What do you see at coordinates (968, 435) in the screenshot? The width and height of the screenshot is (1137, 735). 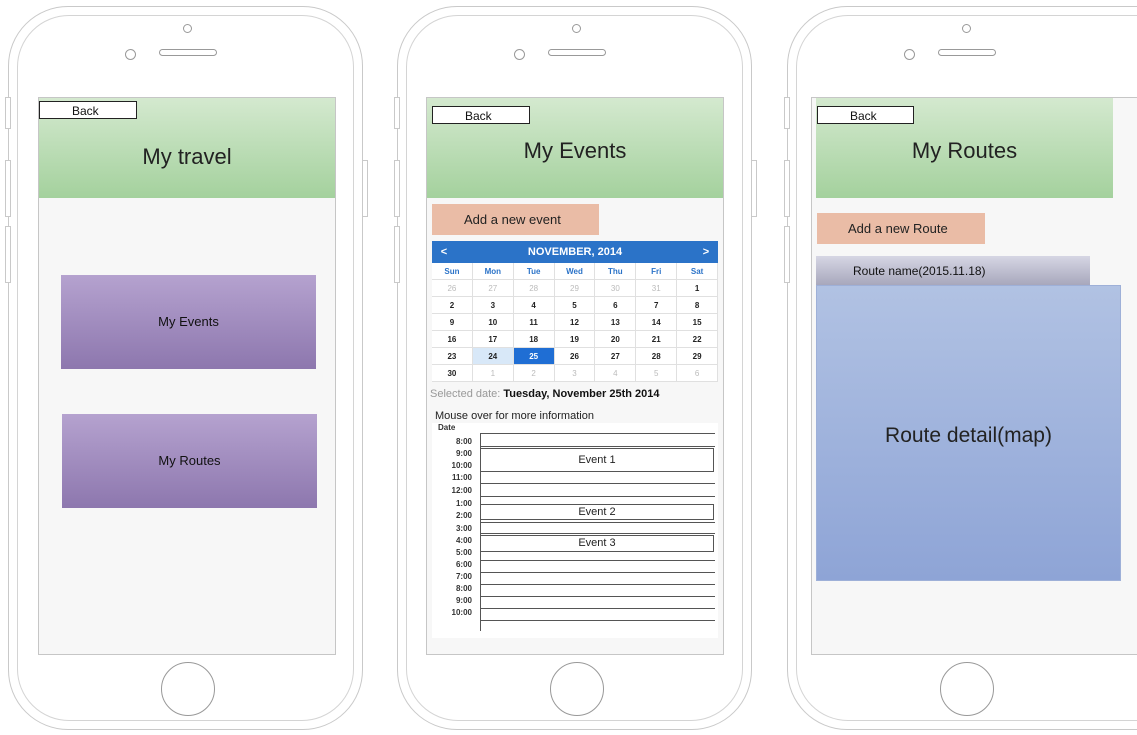 I see `map-label: Route detail(map)` at bounding box center [968, 435].